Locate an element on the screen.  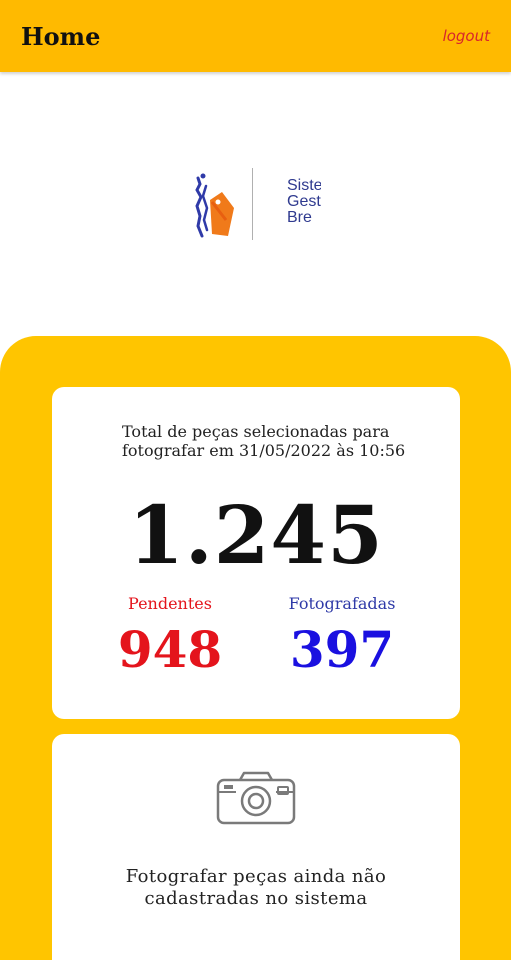
logo-line-1: Siste is located at coordinates (304, 186).